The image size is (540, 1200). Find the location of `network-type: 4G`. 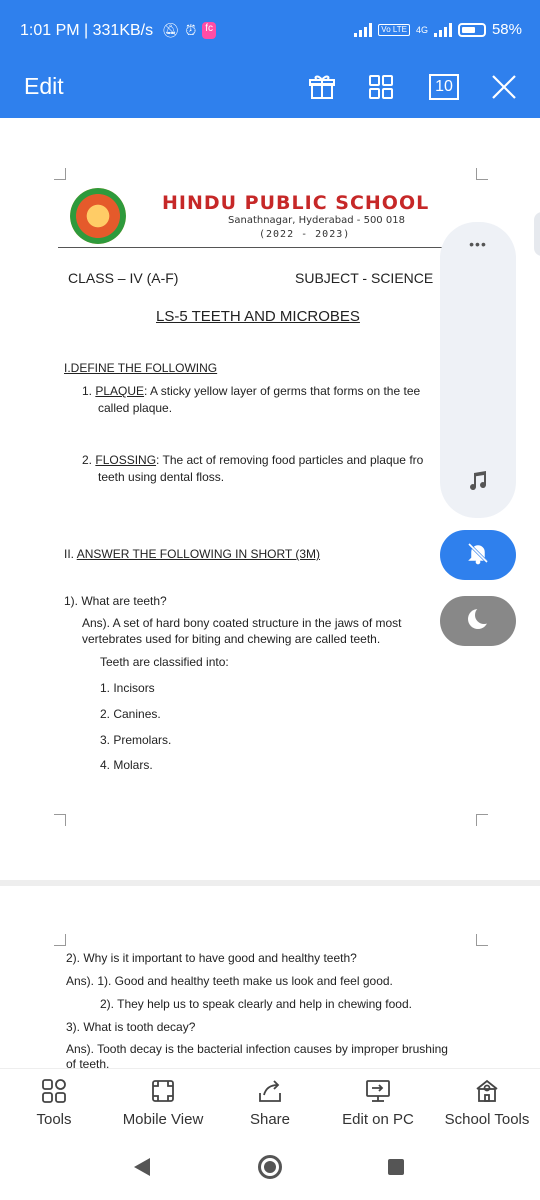

network-type: 4G is located at coordinates (421, 29).